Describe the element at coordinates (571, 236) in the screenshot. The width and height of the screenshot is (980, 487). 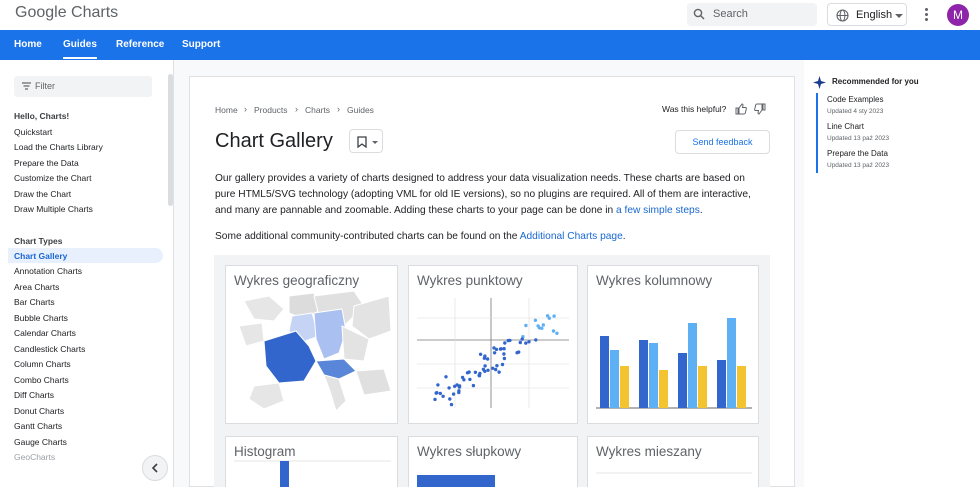
I see `additional-charts-link: Additional Charts page` at that location.